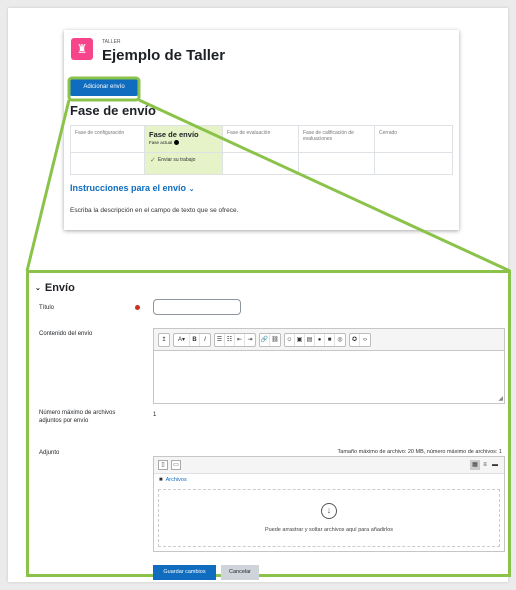  Describe the element at coordinates (475, 465) in the screenshot. I see `grid-view-icon: ▦` at that location.